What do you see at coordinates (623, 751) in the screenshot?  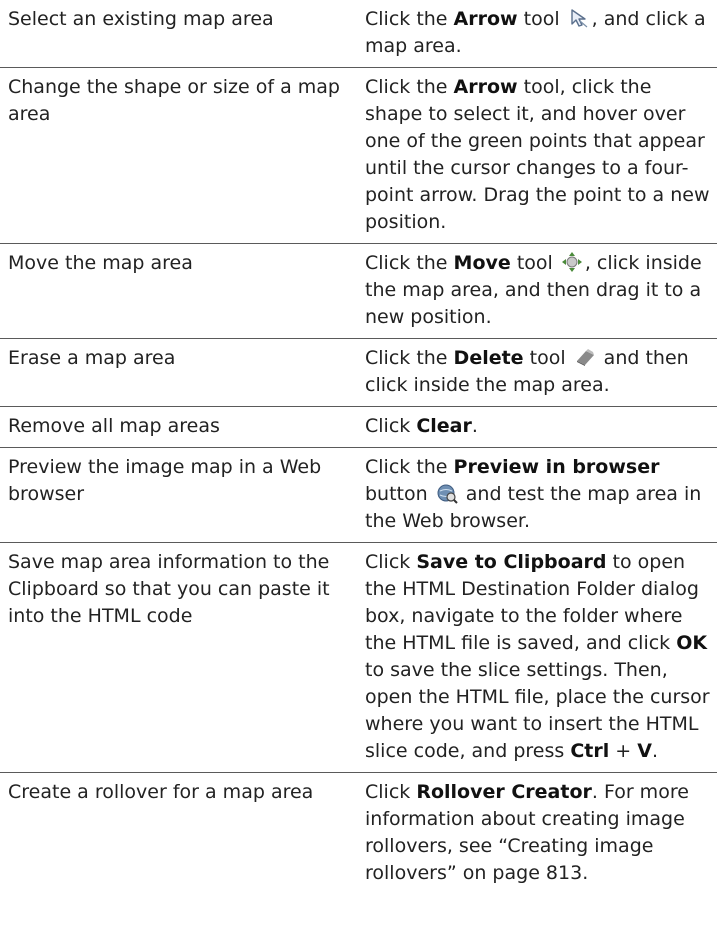 I see `action-text: +` at bounding box center [623, 751].